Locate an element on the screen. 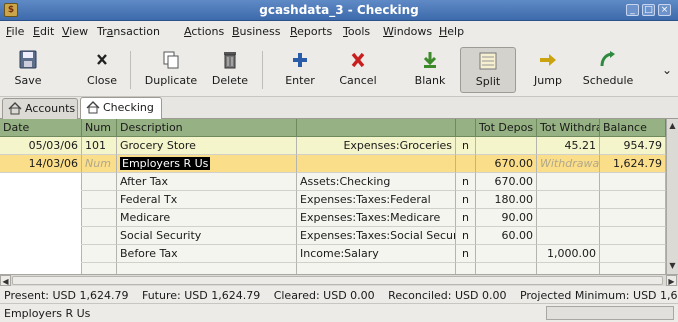 The height and width of the screenshot is (322, 678). cell-num: 101 is located at coordinates (99, 146).